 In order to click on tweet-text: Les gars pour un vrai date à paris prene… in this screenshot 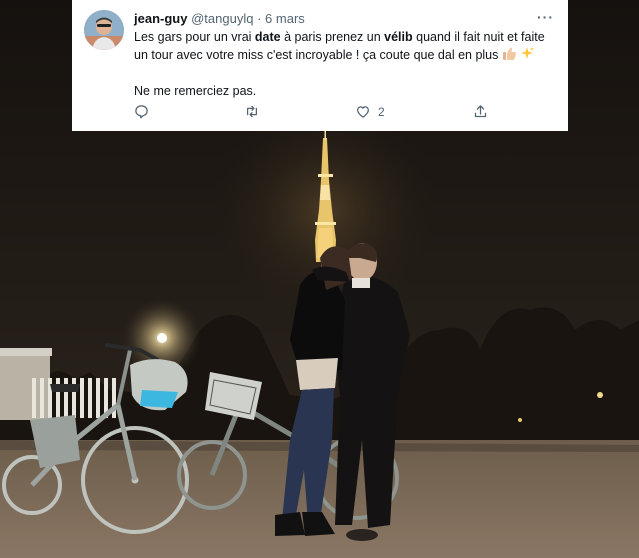, I will do `click(344, 64)`.